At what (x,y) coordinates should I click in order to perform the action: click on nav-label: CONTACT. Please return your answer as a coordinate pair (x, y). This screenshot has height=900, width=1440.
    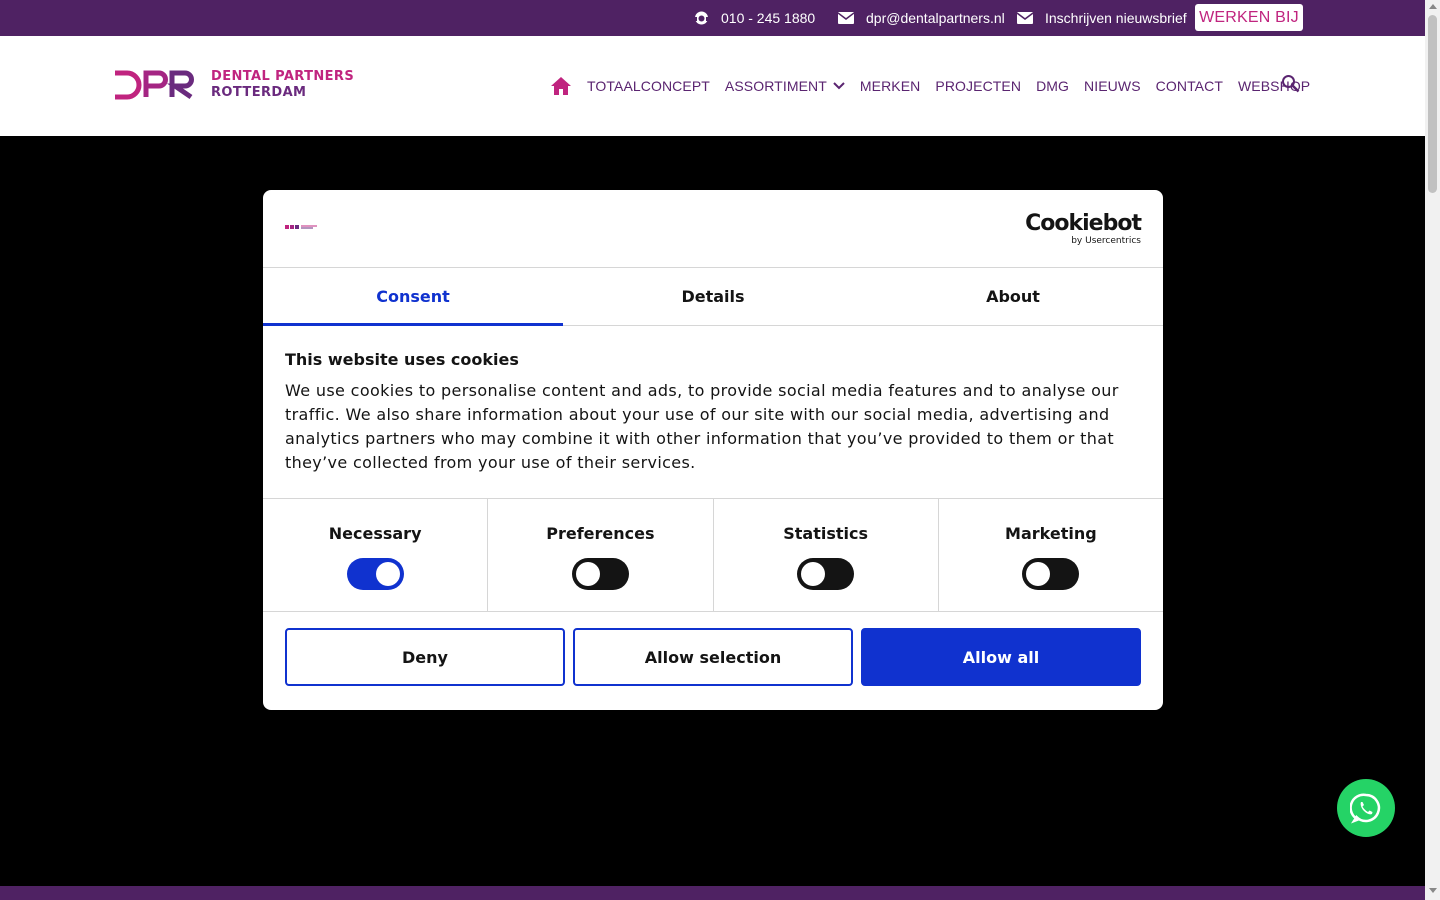
    Looking at the image, I should click on (1189, 86).